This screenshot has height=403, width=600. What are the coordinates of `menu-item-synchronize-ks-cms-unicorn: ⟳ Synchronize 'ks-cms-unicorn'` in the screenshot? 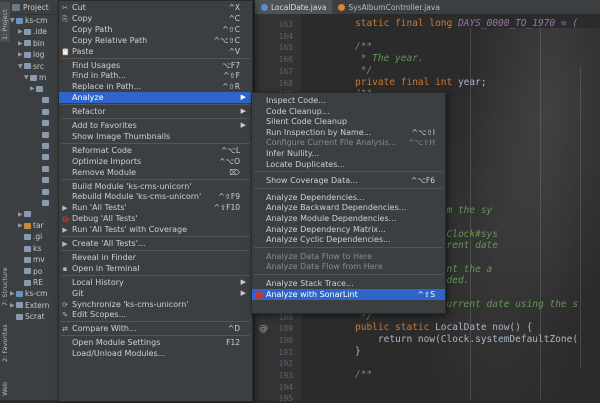 It's located at (155, 304).